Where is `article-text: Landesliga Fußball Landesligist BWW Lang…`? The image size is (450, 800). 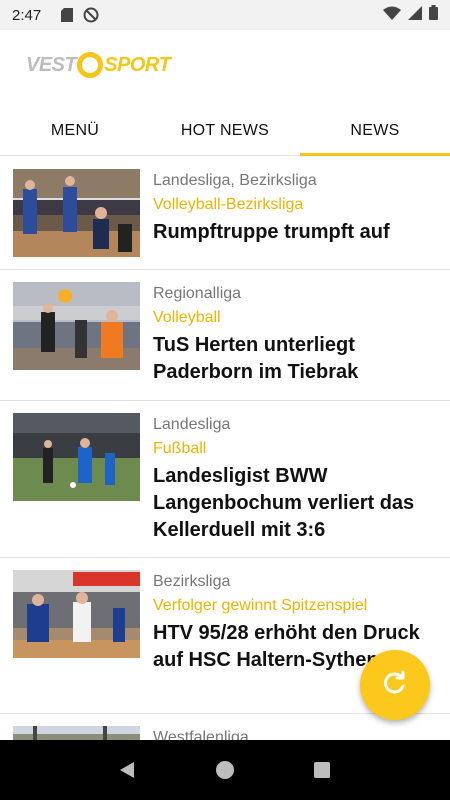 article-text: Landesliga Fußball Landesligist BWW Lang… is located at coordinates (296, 478).